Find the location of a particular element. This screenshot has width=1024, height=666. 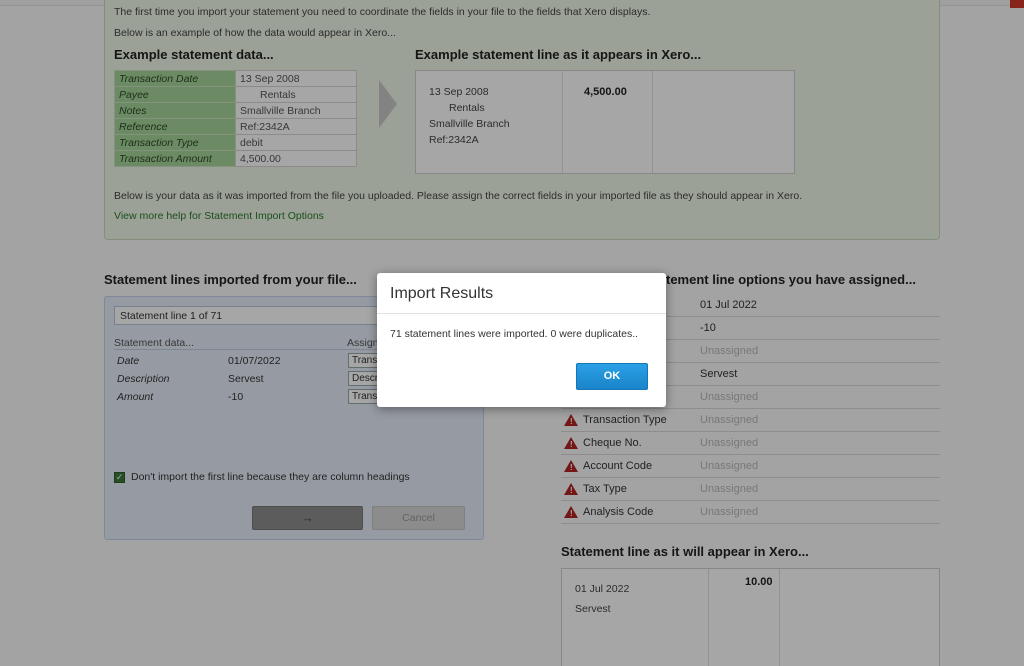

ok-button: OK is located at coordinates (612, 376).